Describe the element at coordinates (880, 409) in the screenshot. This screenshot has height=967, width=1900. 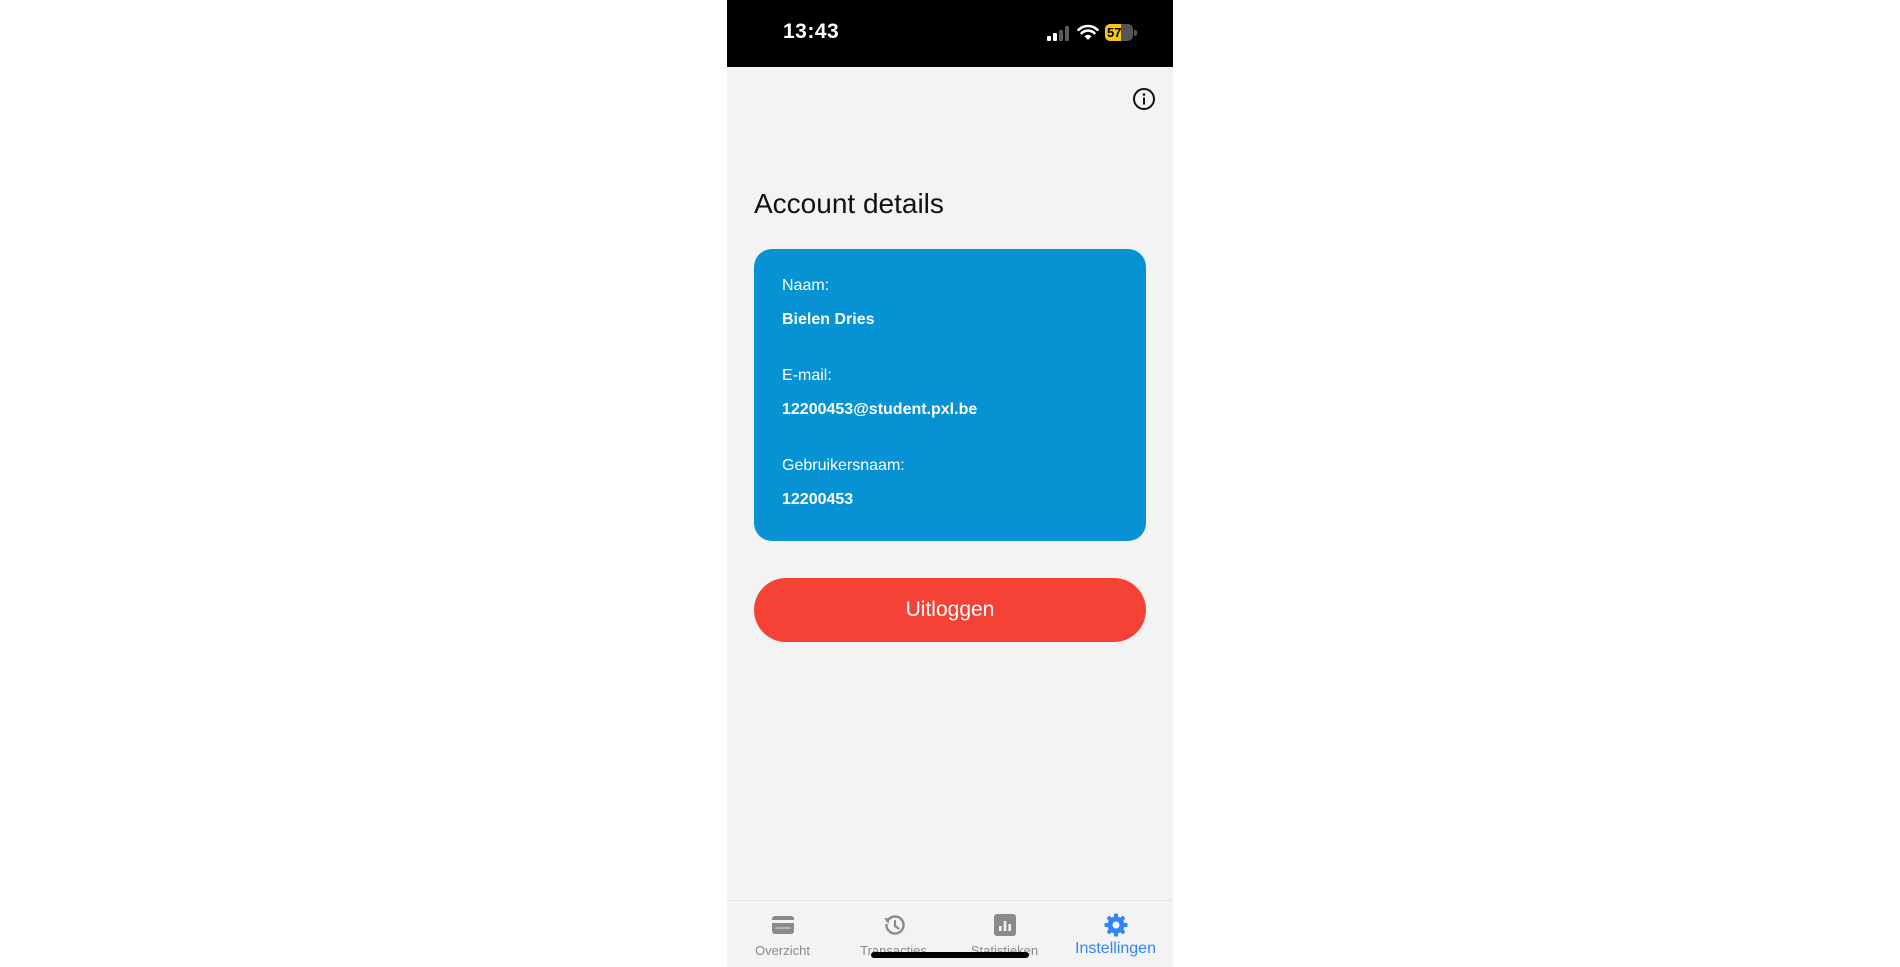
I see `email-value: 12200453@student.pxl.be` at that location.